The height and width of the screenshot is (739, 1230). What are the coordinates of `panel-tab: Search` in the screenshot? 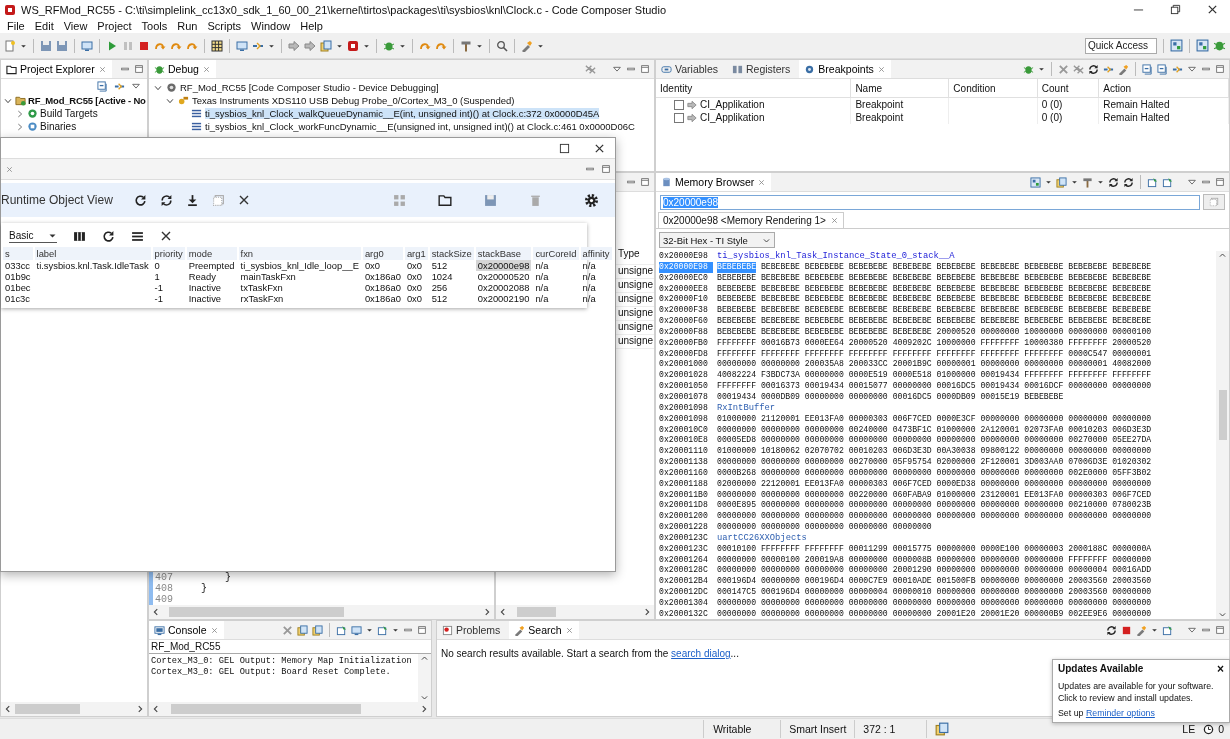 It's located at (544, 630).